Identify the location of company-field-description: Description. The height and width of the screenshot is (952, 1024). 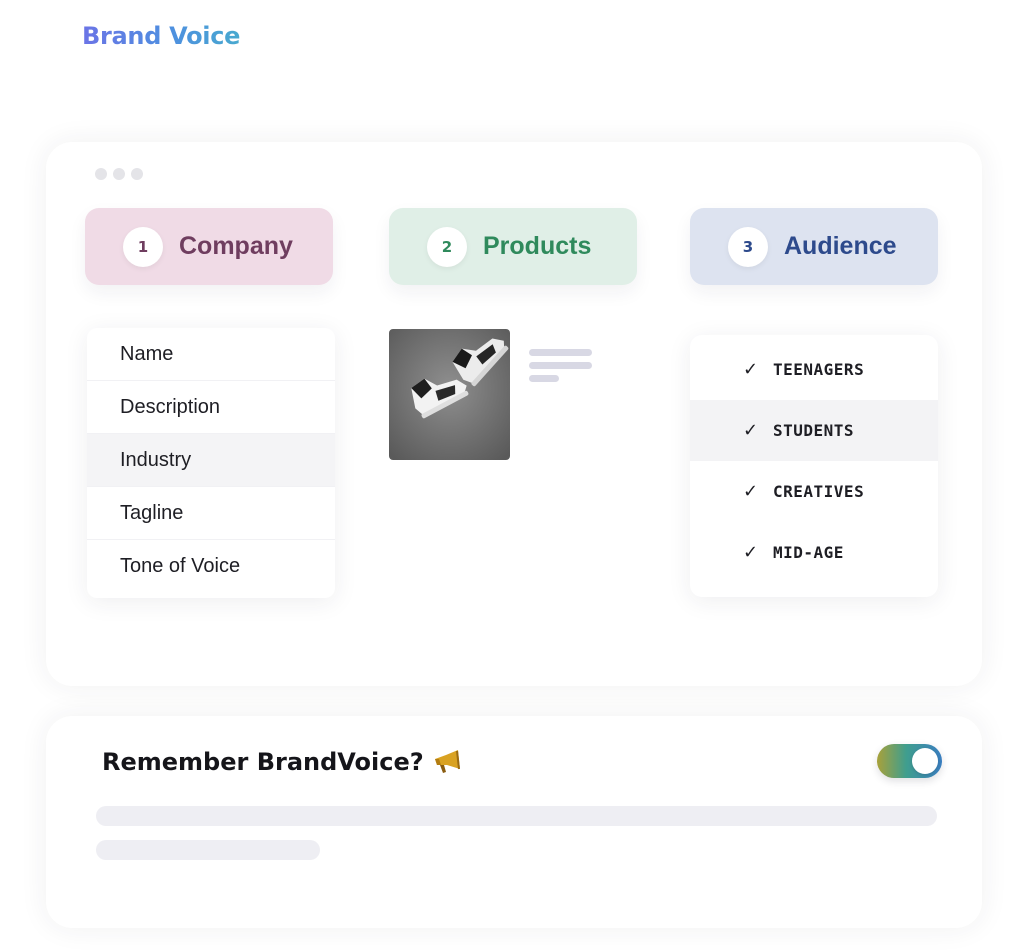
(211, 407).